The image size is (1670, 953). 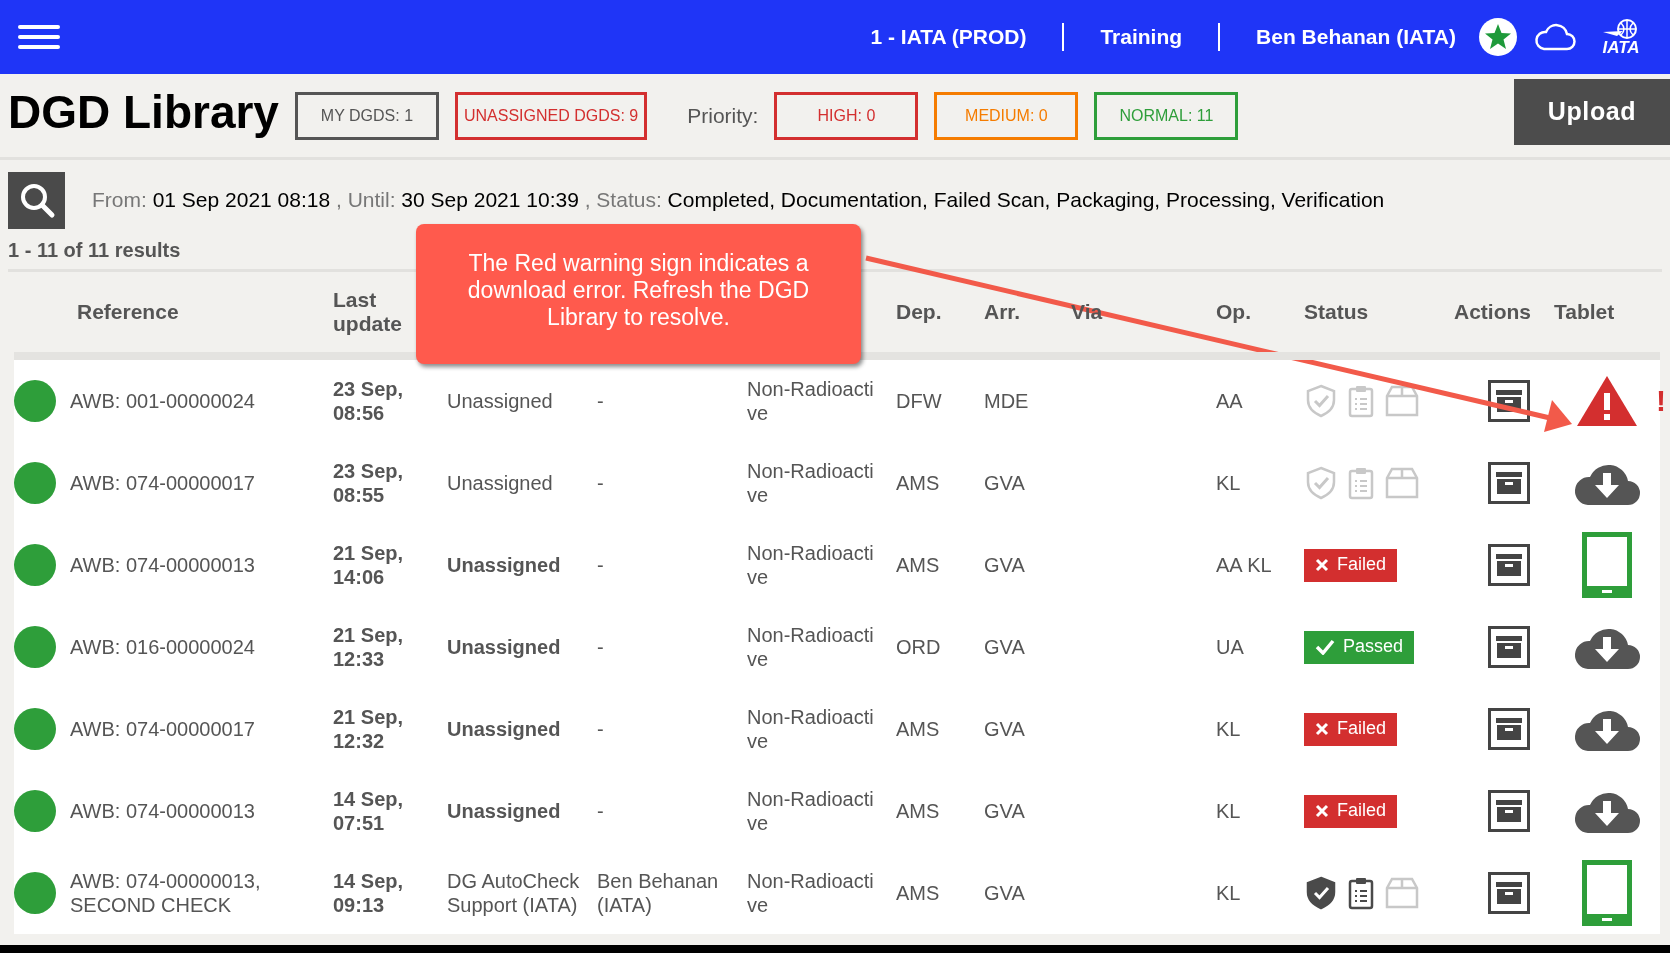 What do you see at coordinates (846, 115) in the screenshot?
I see `priority-filter: HIGH: 0` at bounding box center [846, 115].